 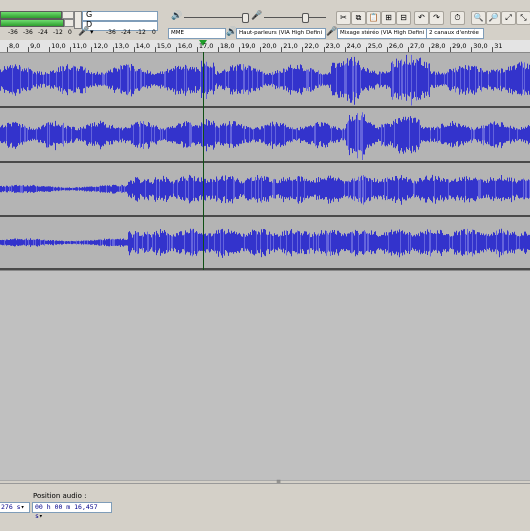 What do you see at coordinates (388, 18) in the screenshot?
I see `trim-icon: ⊞` at bounding box center [388, 18].